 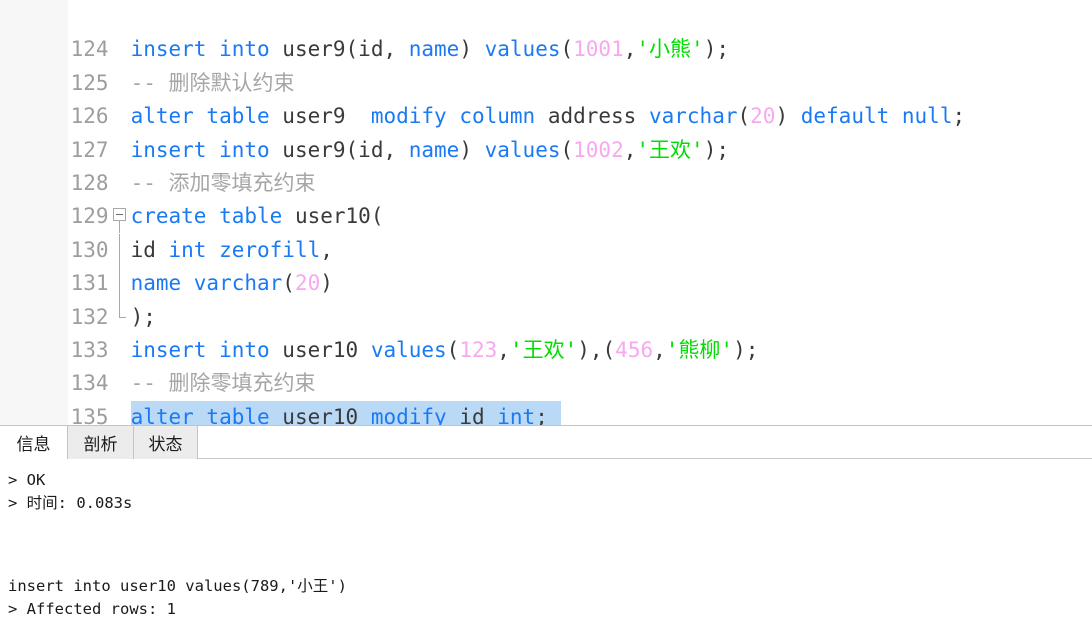 I want to click on editor-line-selected: 135 alter table user10 modify id int;, so click(x=546, y=396).